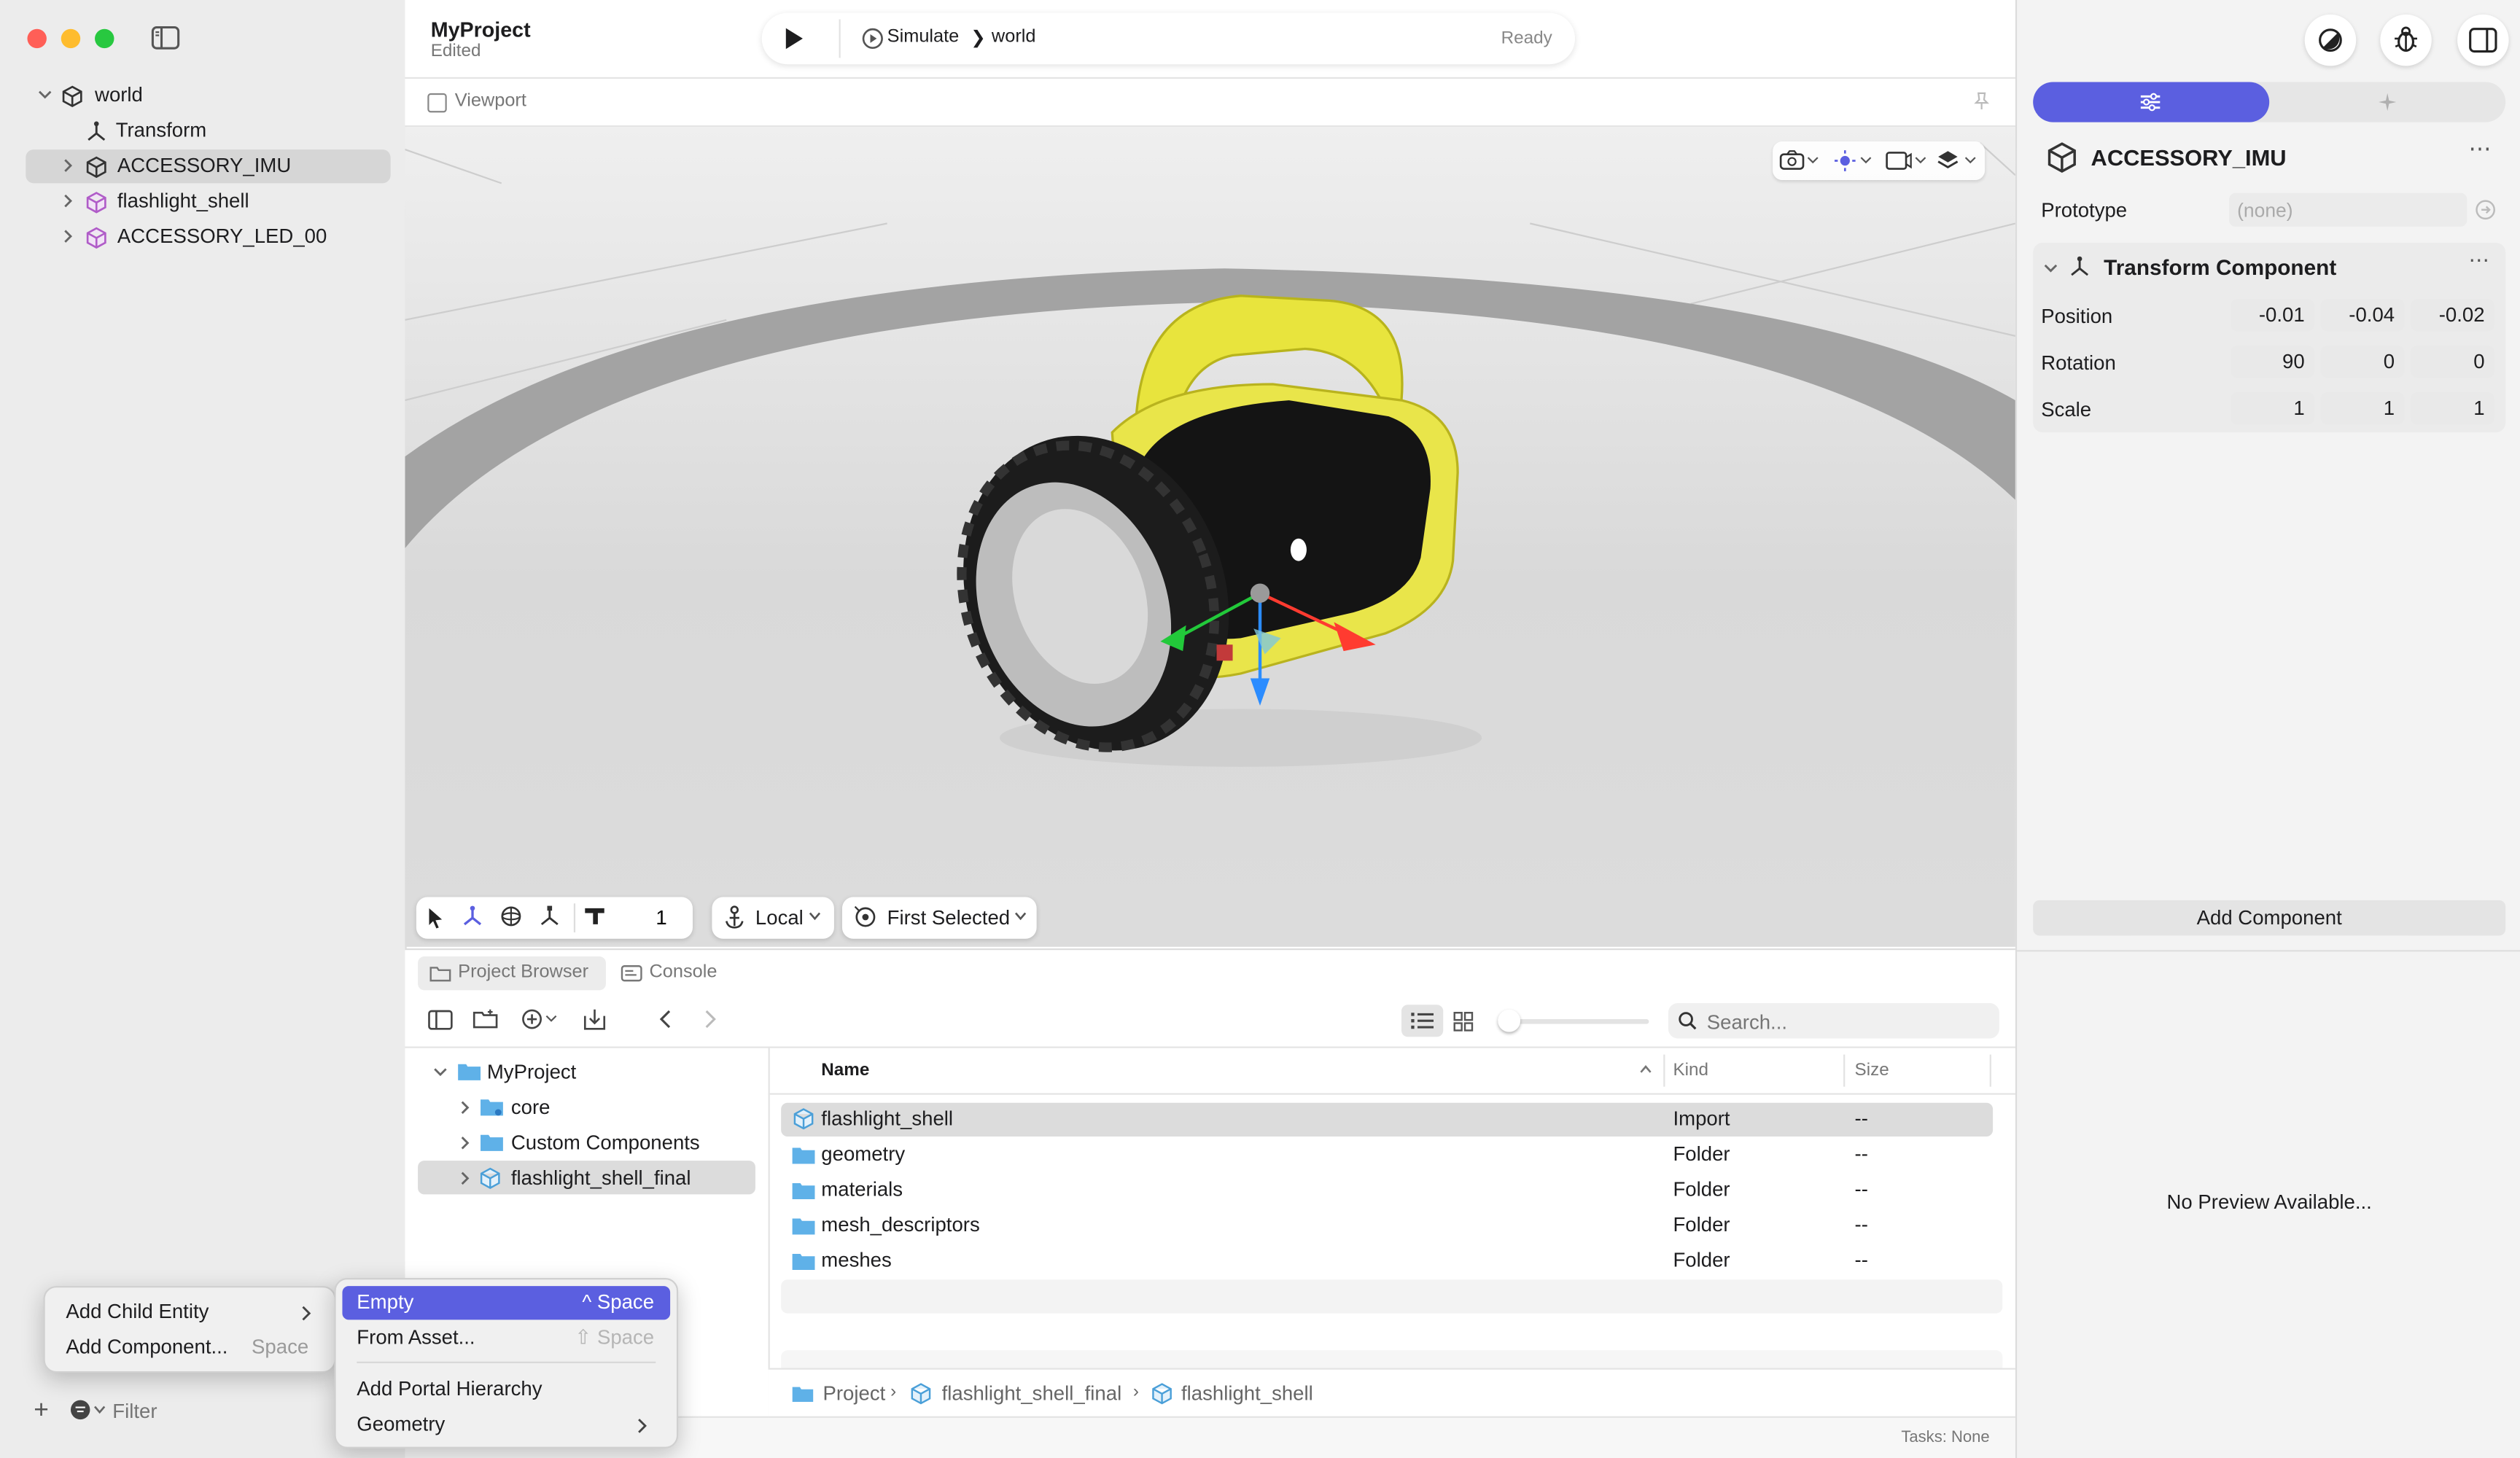 Image resolution: width=2520 pixels, height=1458 pixels. I want to click on pivot-dropdown: First Selected, so click(939, 918).